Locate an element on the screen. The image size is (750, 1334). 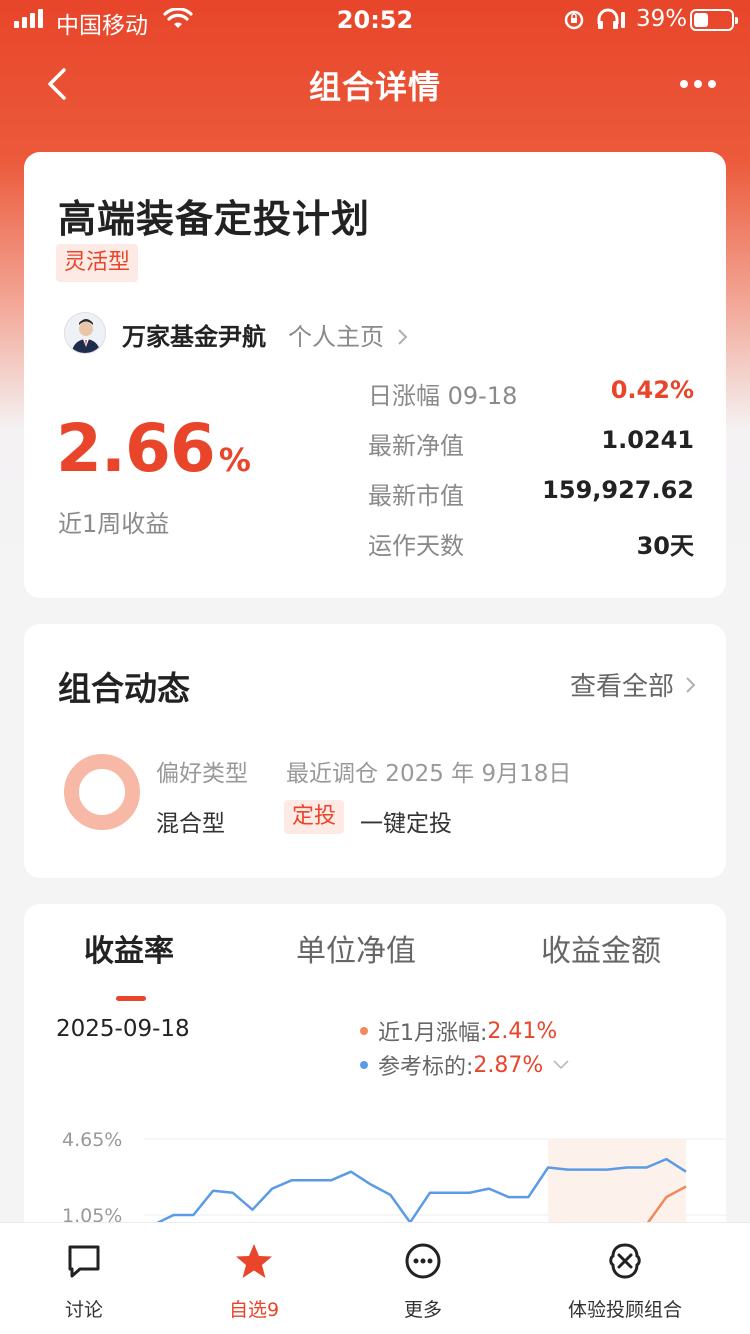
stat-row: 最新净值 1.0241 is located at coordinates (531, 451).